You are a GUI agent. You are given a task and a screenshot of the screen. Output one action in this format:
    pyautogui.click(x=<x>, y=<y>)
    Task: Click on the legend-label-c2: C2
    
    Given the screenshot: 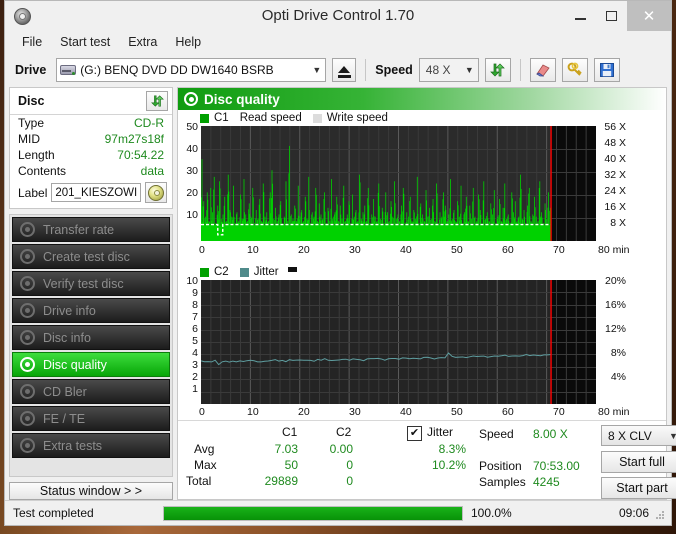 What is the action you would take?
    pyautogui.click(x=221, y=272)
    